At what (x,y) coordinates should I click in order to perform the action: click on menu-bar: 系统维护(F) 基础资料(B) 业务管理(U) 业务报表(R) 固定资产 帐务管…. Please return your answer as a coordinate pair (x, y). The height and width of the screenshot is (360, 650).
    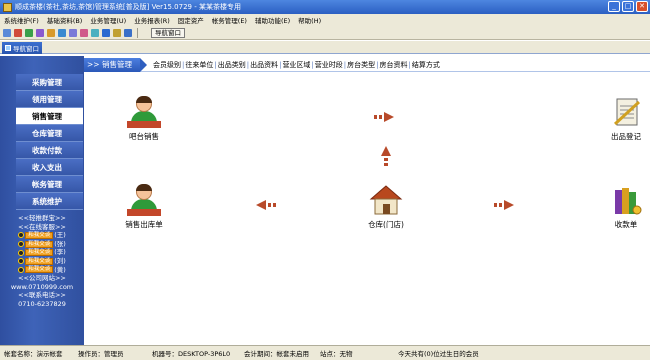
    Looking at the image, I should click on (325, 20).